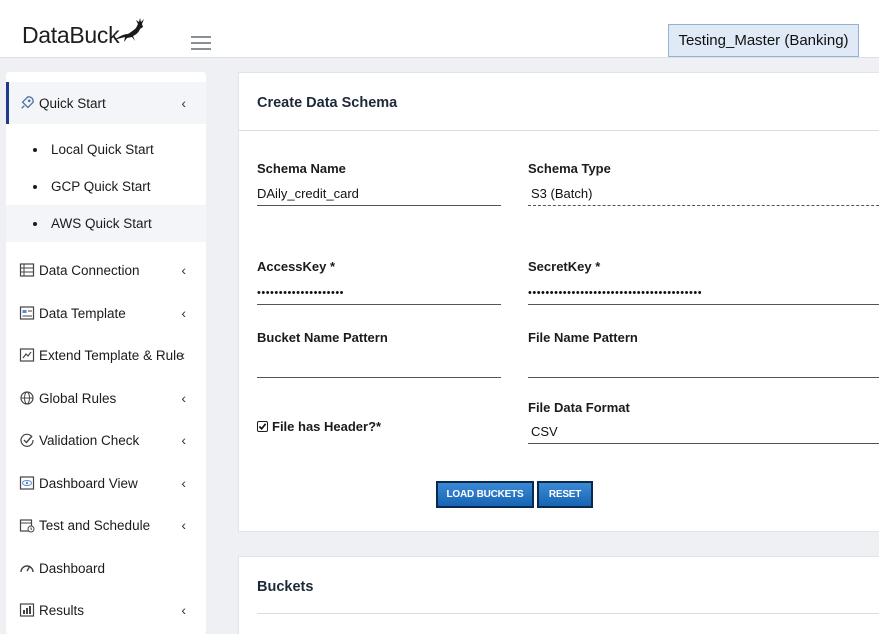 Image resolution: width=879 pixels, height=634 pixels. Describe the element at coordinates (78, 398) in the screenshot. I see `sidebar-item-label: Global Rules` at that location.